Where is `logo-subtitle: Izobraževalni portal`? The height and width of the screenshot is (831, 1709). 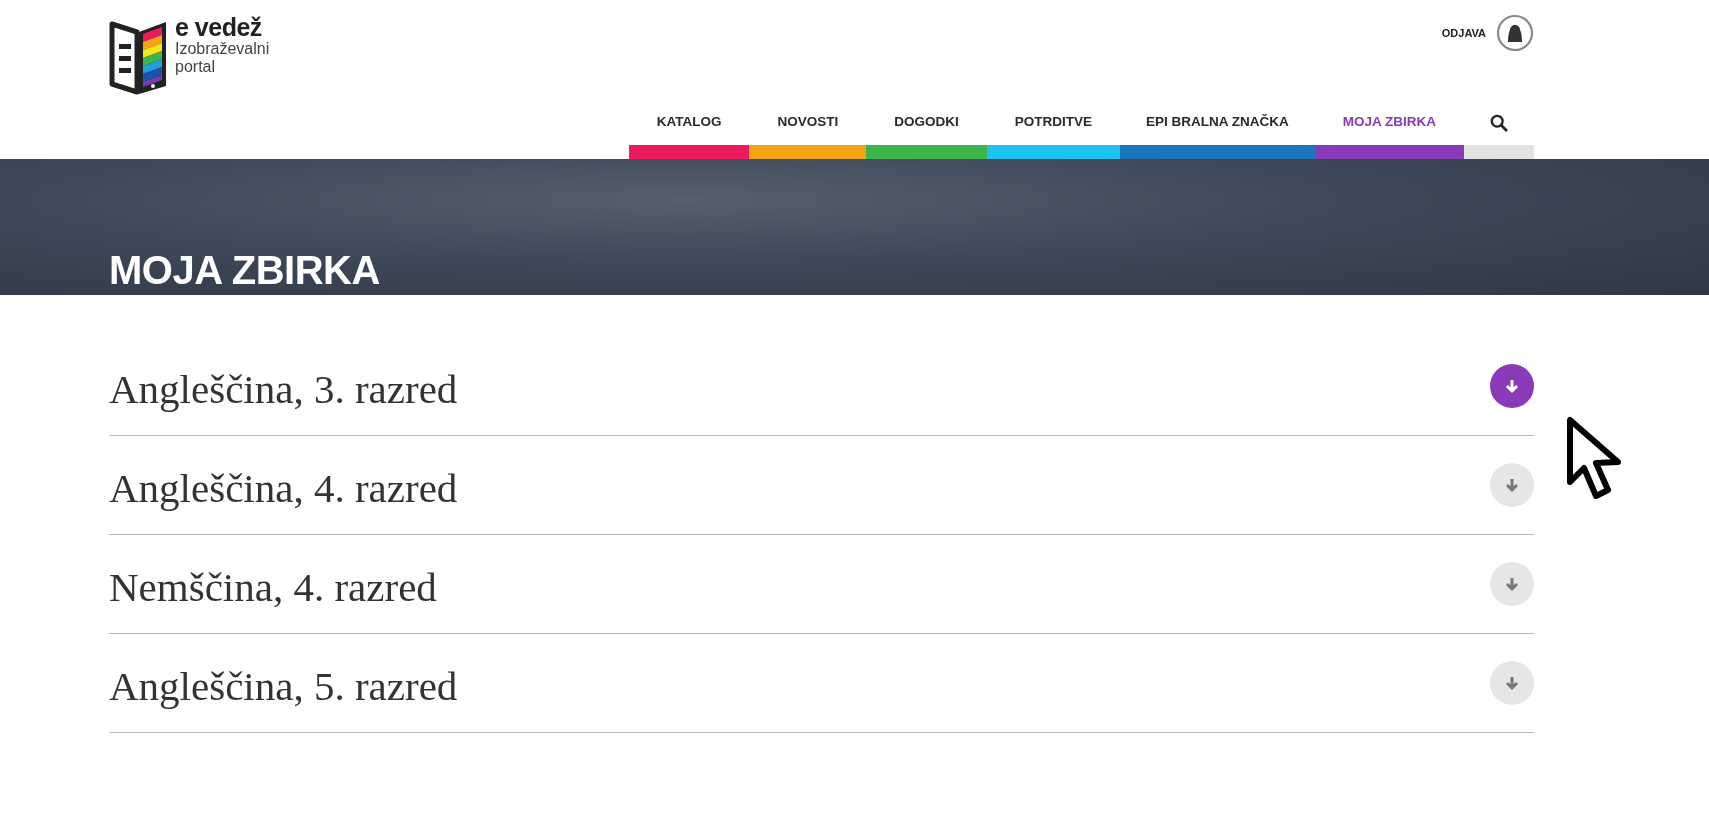 logo-subtitle: Izobraževalni portal is located at coordinates (223, 58).